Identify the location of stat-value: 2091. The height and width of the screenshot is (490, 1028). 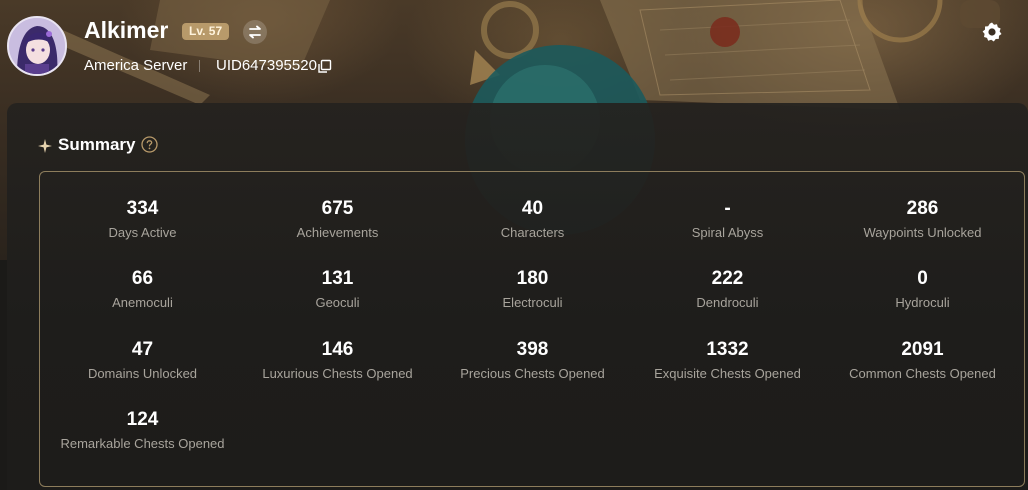
(922, 349).